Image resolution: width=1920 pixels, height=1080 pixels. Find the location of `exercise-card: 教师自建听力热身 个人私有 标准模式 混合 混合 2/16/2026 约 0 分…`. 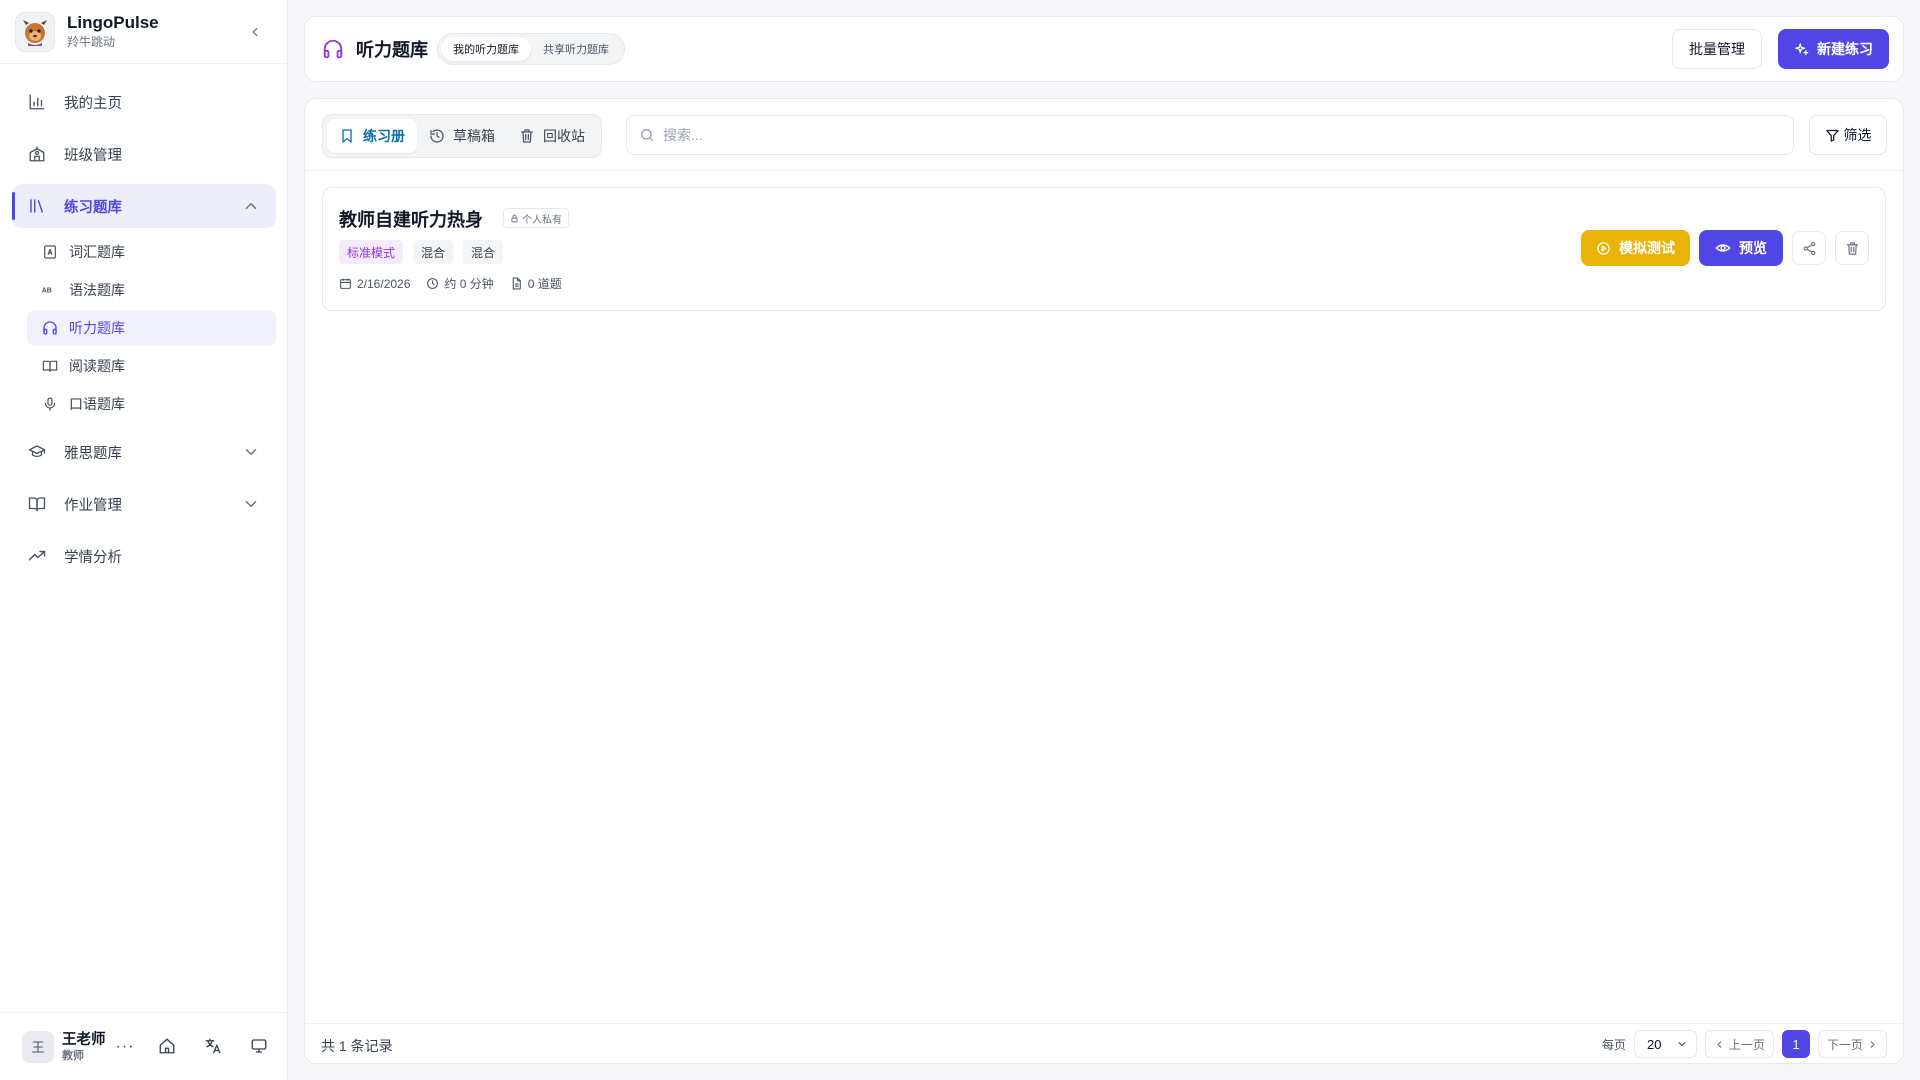

exercise-card: 教师自建听力热身 个人私有 标准模式 混合 混合 2/16/2026 约 0 分… is located at coordinates (1104, 249).